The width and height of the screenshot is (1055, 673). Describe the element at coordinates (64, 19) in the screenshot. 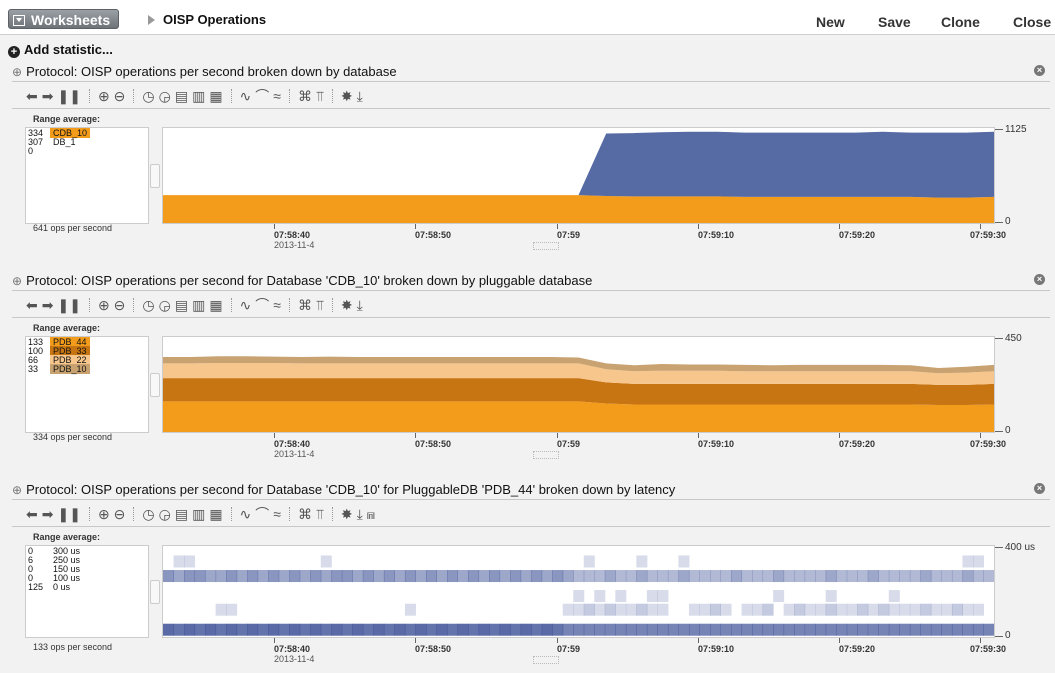

I see `worksheets-button: Worksheets` at that location.